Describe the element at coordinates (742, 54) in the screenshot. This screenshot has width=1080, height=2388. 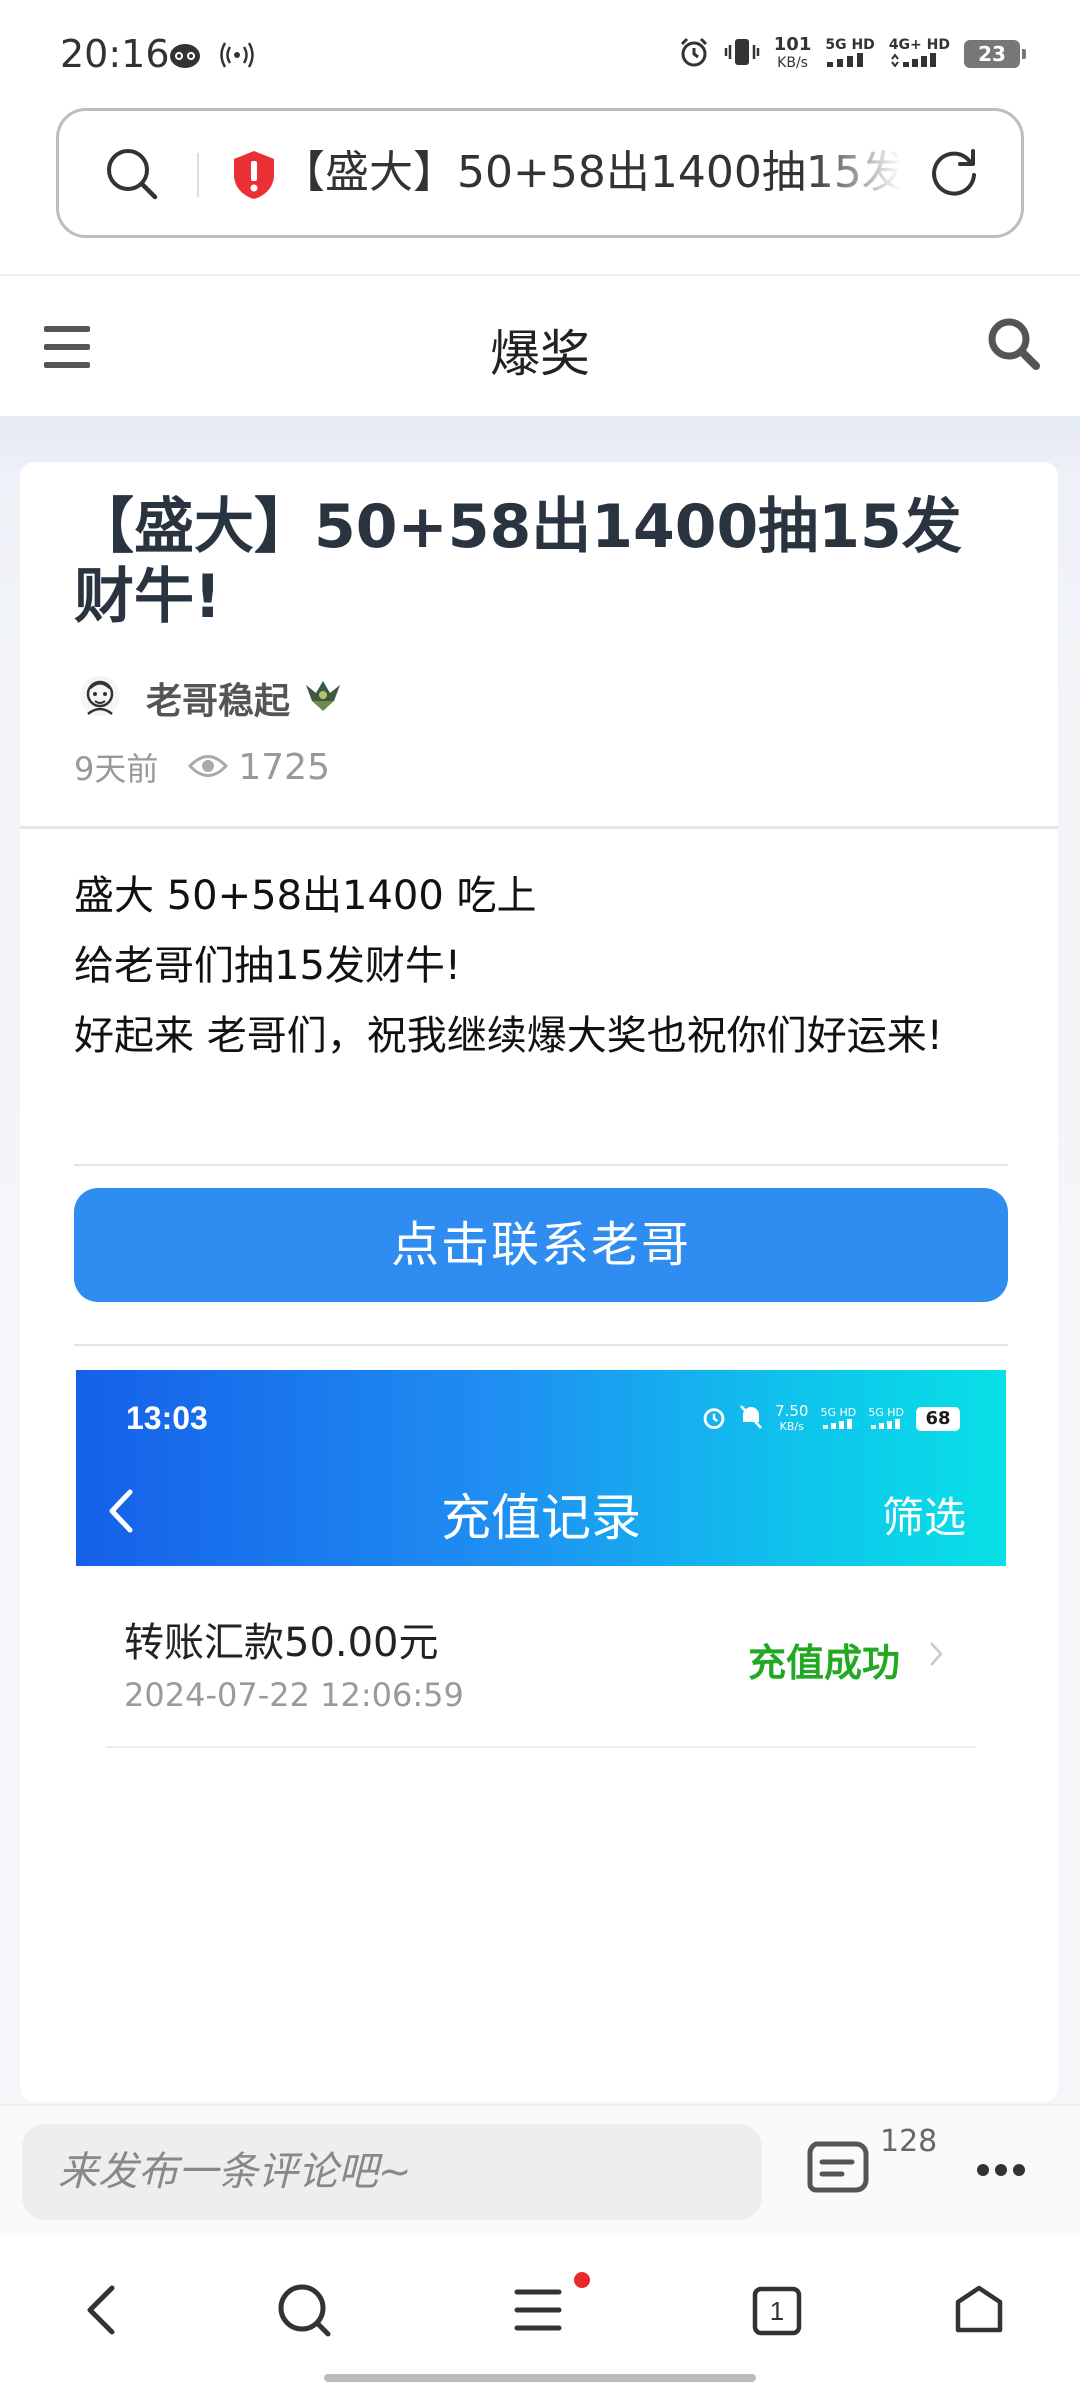
I see `vibrate-icon` at that location.